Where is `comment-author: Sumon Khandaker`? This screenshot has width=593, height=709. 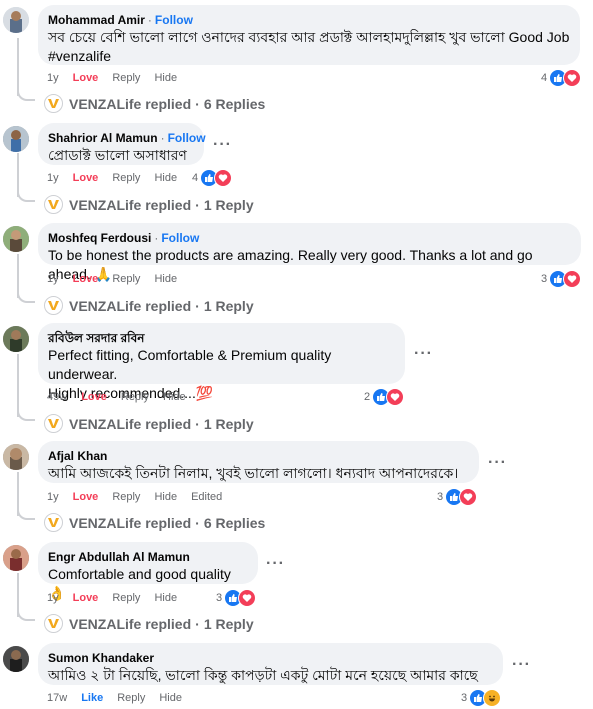 comment-author: Sumon Khandaker is located at coordinates (101, 658).